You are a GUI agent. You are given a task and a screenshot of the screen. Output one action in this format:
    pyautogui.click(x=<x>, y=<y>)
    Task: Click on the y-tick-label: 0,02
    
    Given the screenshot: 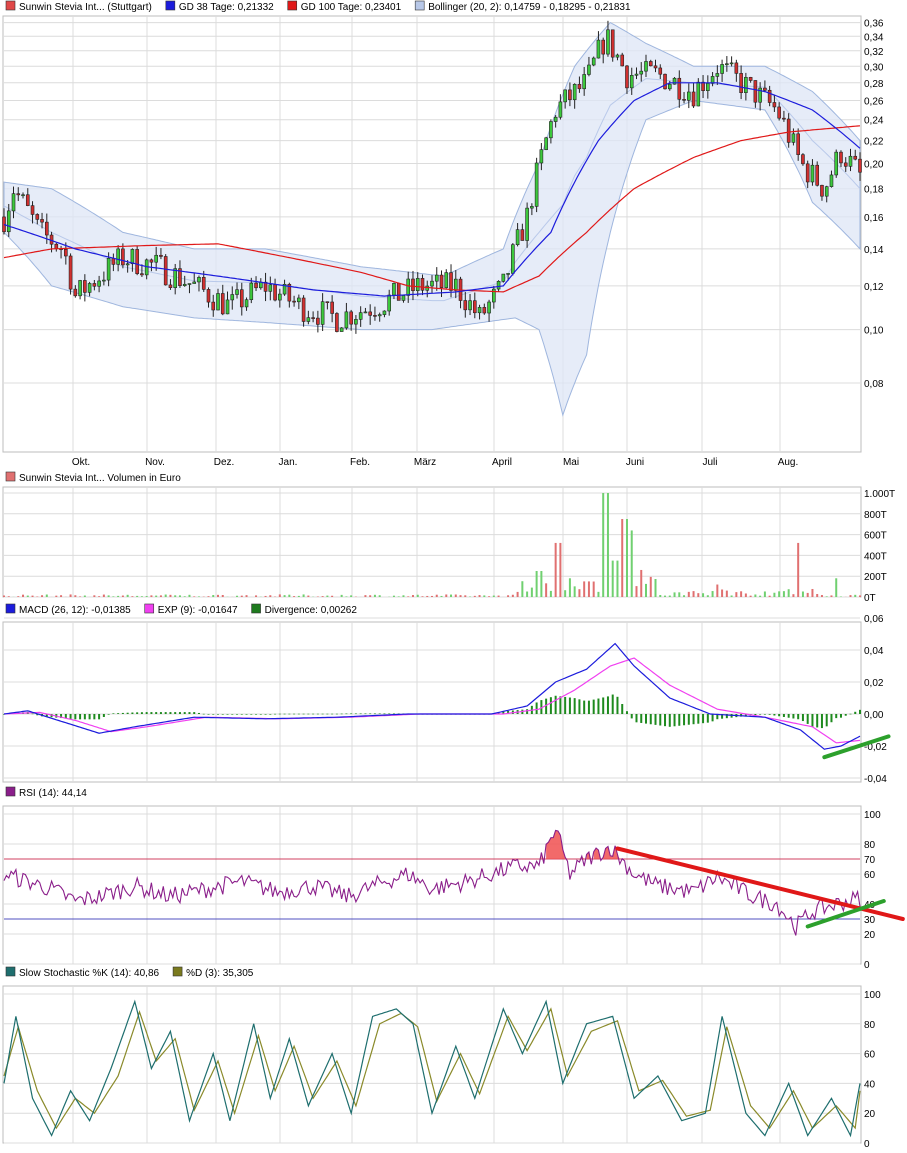 What is the action you would take?
    pyautogui.click(x=874, y=683)
    